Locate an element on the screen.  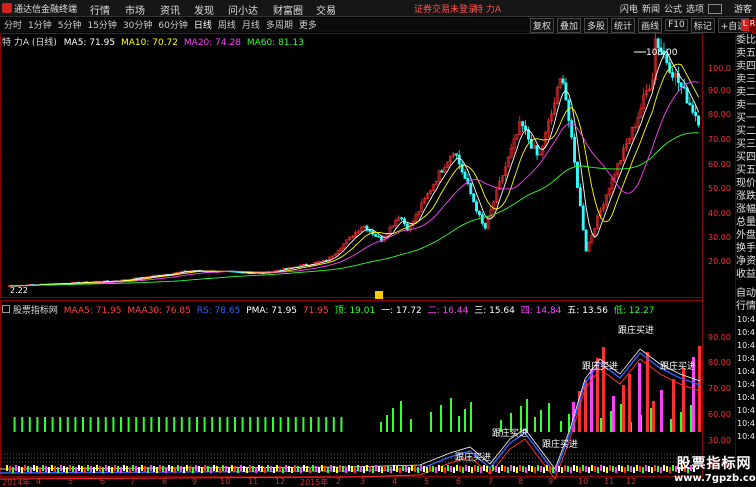
menu-flash: 闪电 is located at coordinates (629, 8).